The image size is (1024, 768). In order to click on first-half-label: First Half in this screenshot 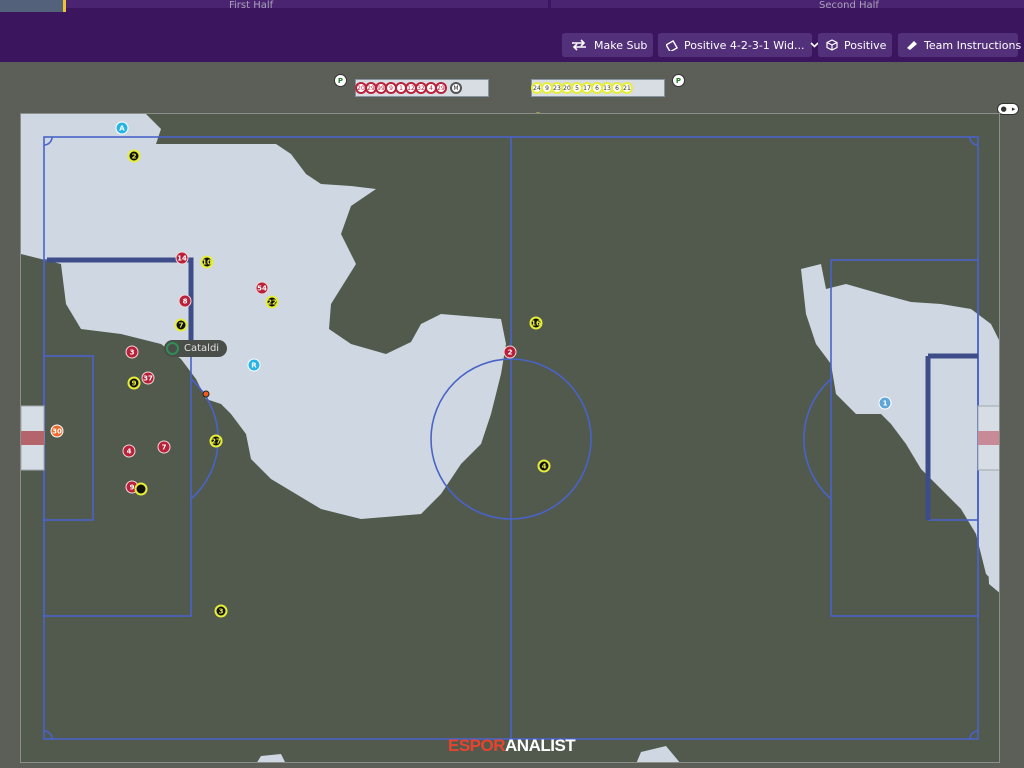, I will do `click(251, 5)`.